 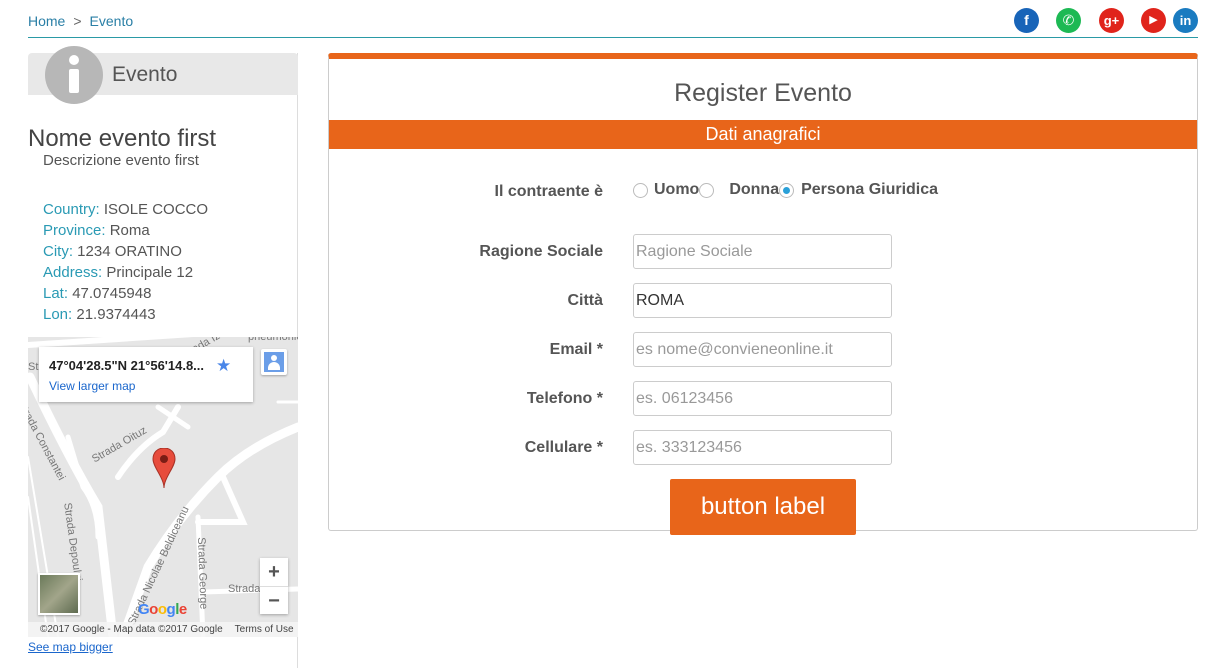 I want to click on see-map-bigger-link: See map bigger, so click(x=70, y=647).